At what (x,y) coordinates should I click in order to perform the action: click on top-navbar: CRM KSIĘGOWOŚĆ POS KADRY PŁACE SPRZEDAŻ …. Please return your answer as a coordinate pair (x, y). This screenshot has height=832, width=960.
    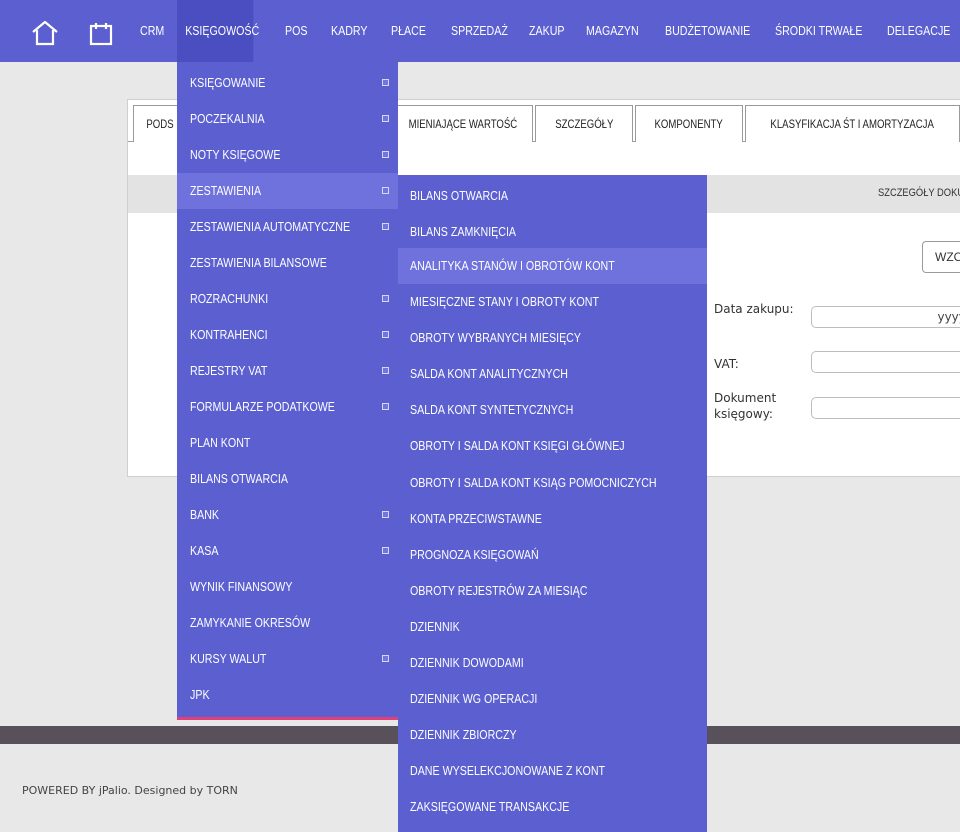
    Looking at the image, I should click on (480, 31).